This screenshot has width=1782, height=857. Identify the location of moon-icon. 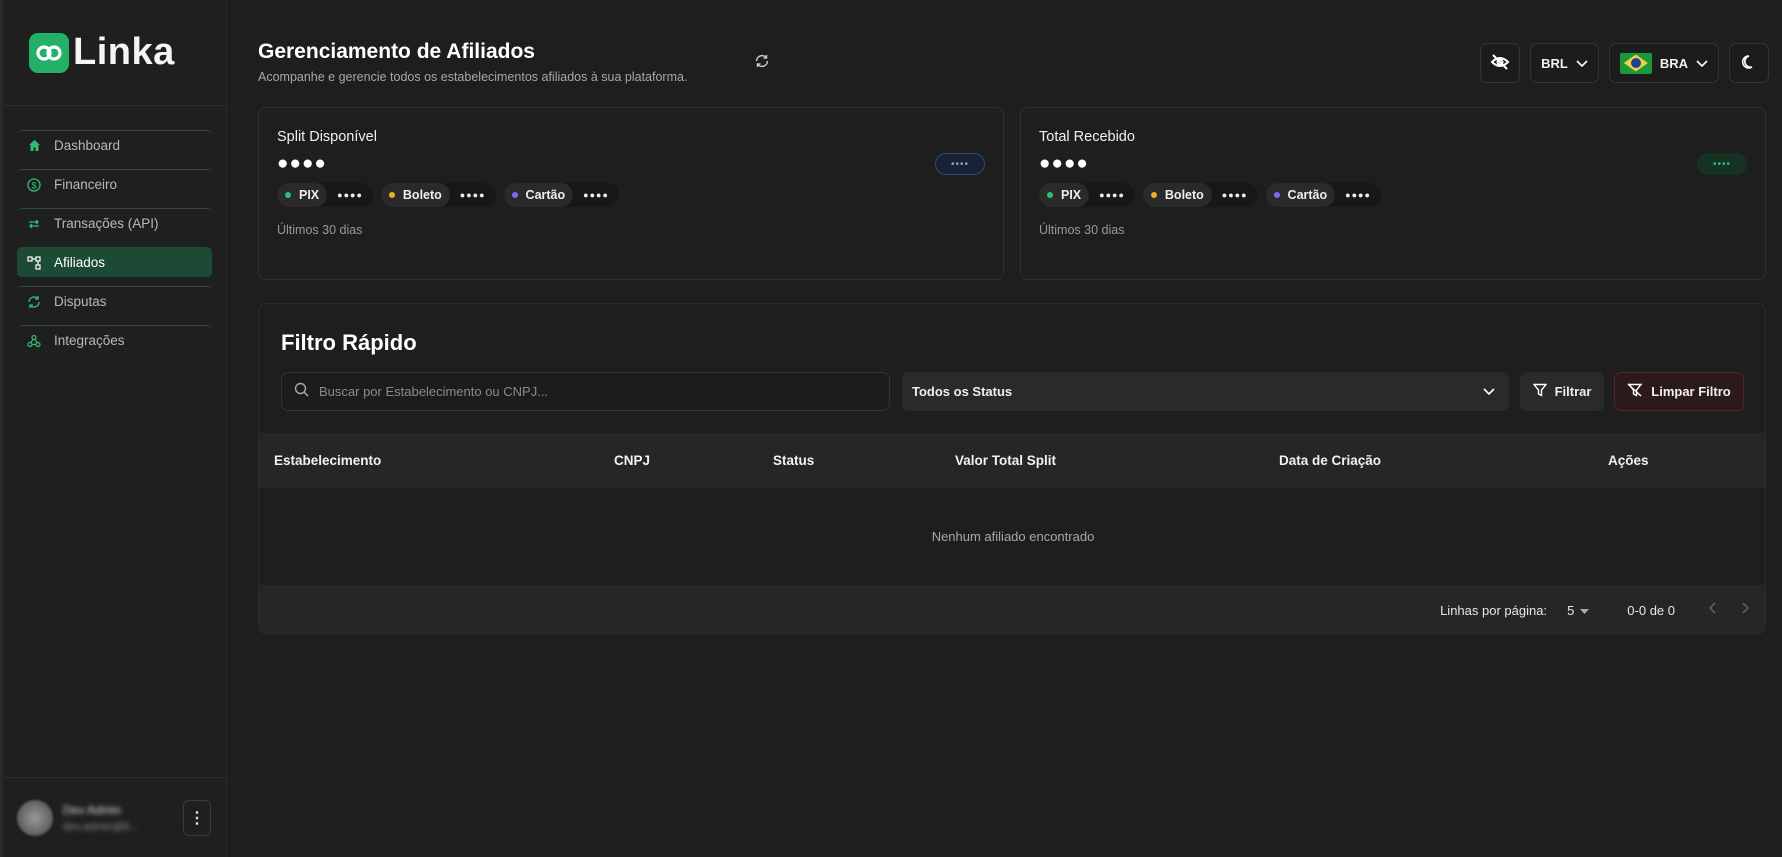
(1749, 63).